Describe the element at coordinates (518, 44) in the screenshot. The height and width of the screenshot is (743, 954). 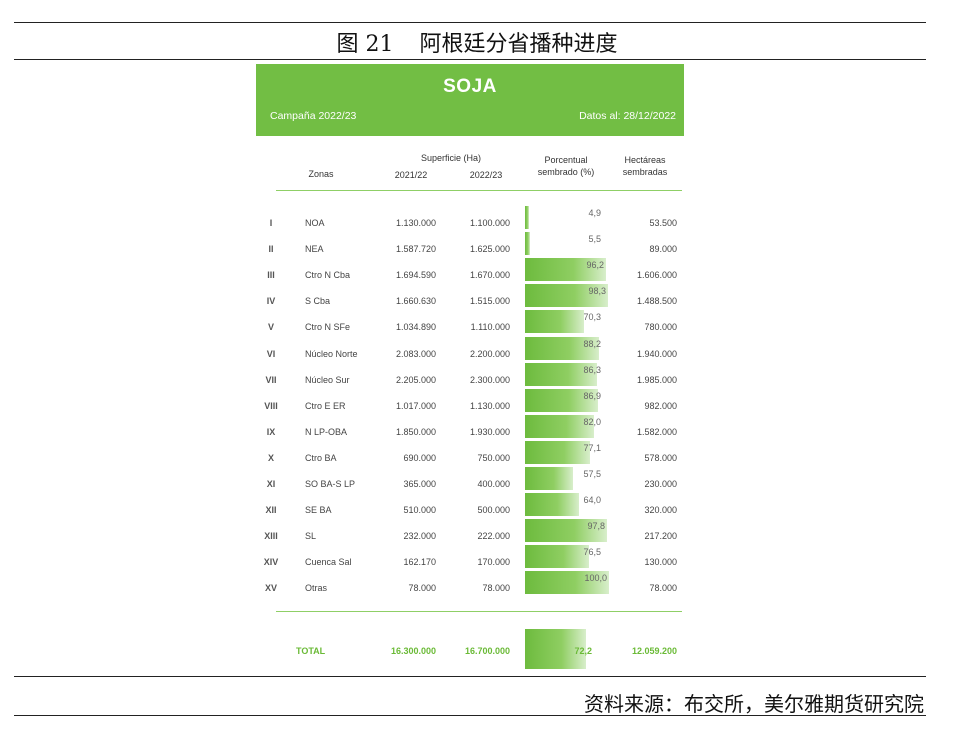
I see `figure-caption: 阿根廷分省播种进度` at that location.